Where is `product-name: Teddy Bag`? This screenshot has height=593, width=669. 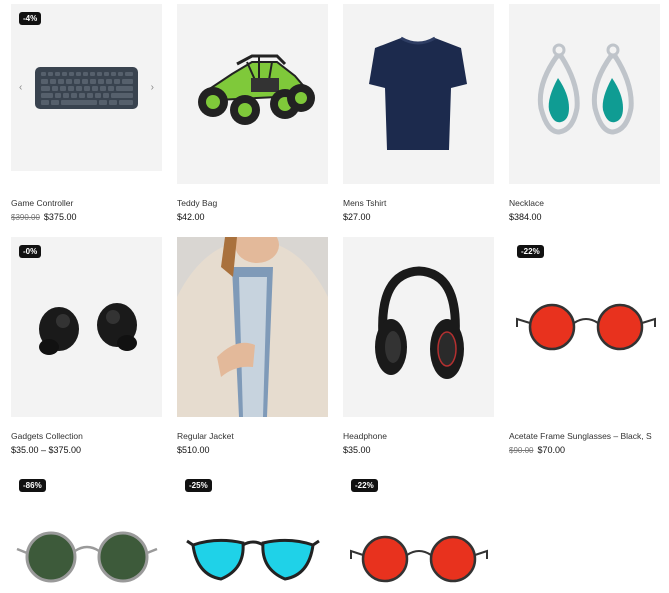 product-name: Teddy Bag is located at coordinates (197, 203).